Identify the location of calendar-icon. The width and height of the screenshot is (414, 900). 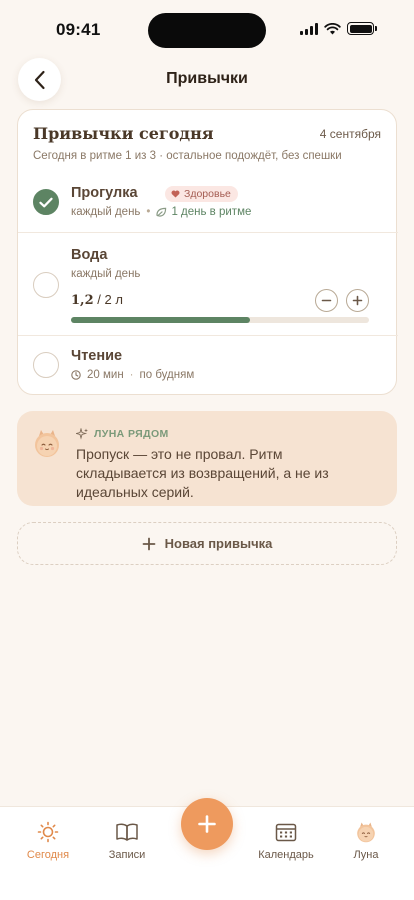
(286, 832).